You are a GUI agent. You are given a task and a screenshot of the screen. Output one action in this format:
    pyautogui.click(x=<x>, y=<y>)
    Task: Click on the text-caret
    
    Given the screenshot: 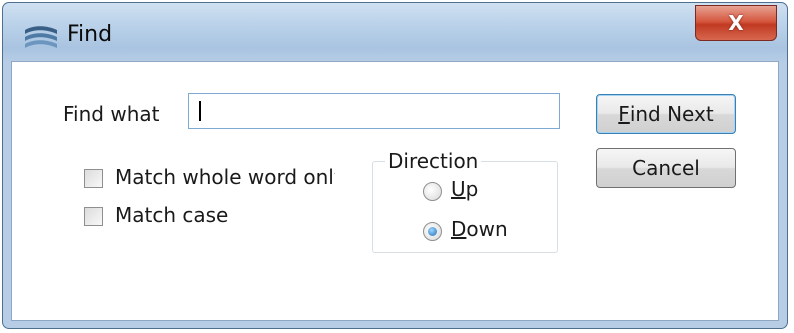 What is the action you would take?
    pyautogui.click(x=200, y=111)
    